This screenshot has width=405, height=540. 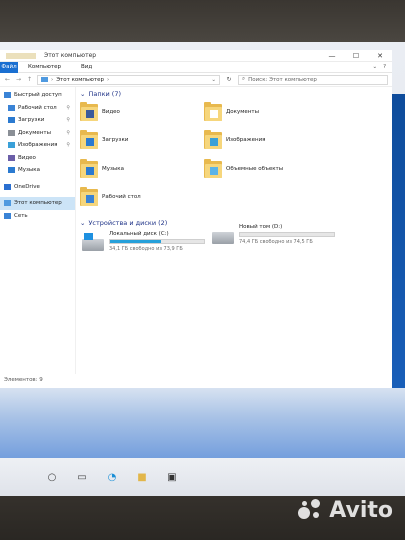 I want to click on monitor-bezel-top, so click(x=202, y=22).